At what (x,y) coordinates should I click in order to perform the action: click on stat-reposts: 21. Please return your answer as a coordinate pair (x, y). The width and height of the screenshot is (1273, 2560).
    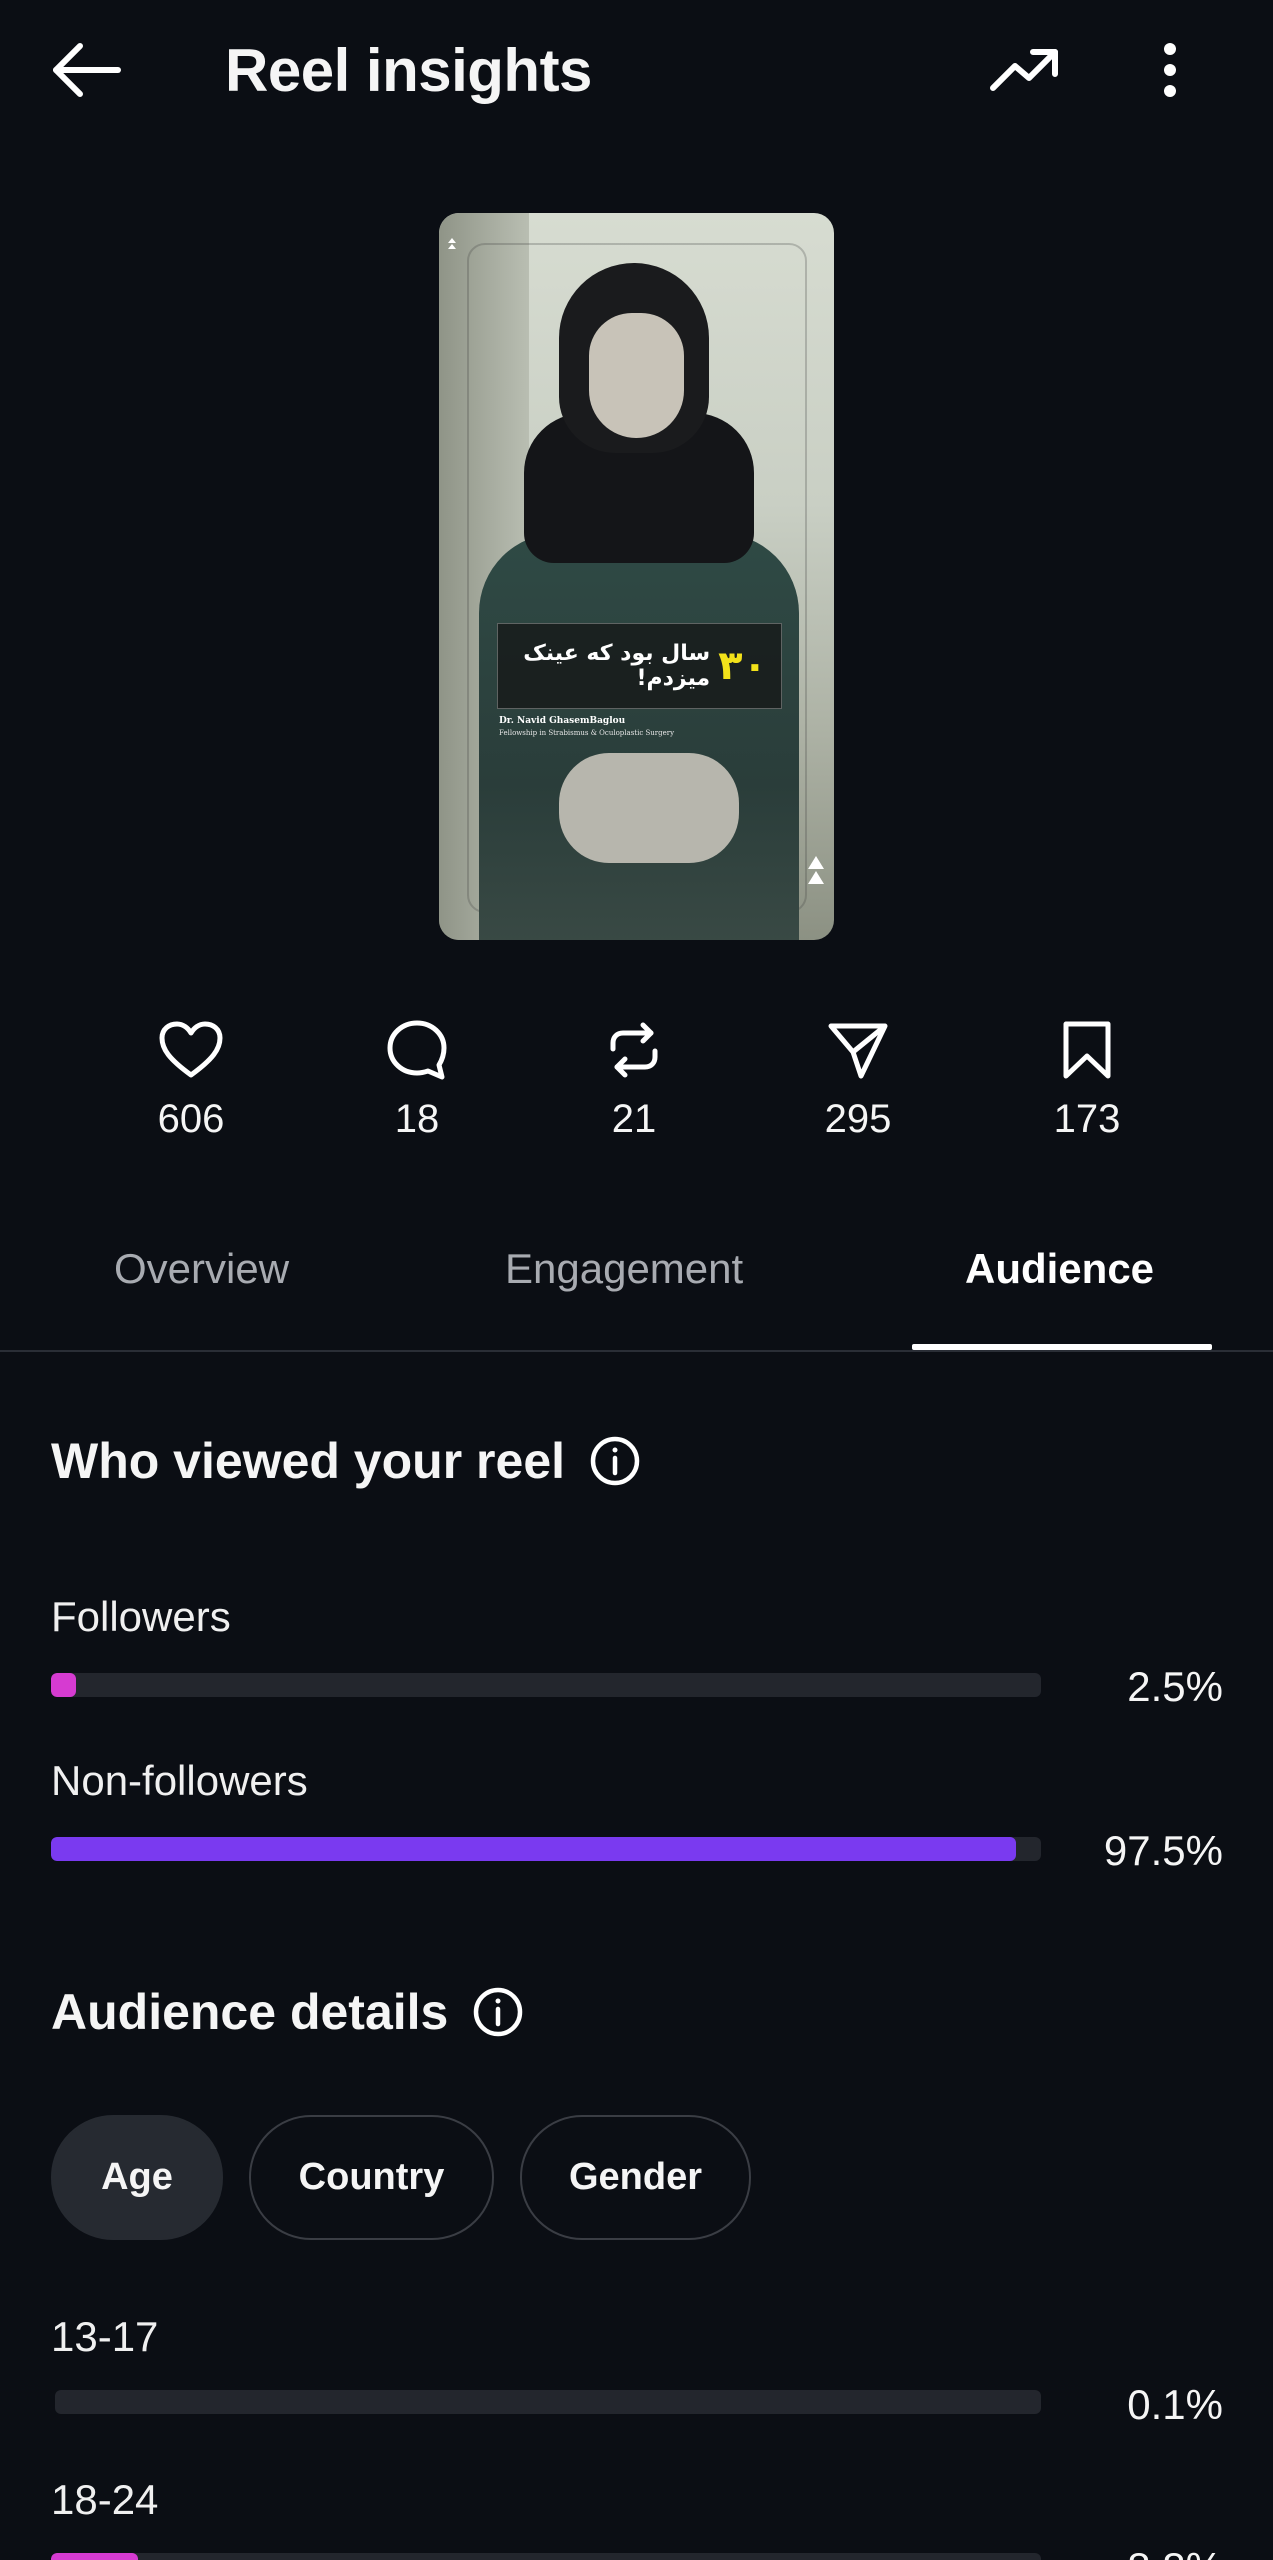
    Looking at the image, I should click on (634, 1078).